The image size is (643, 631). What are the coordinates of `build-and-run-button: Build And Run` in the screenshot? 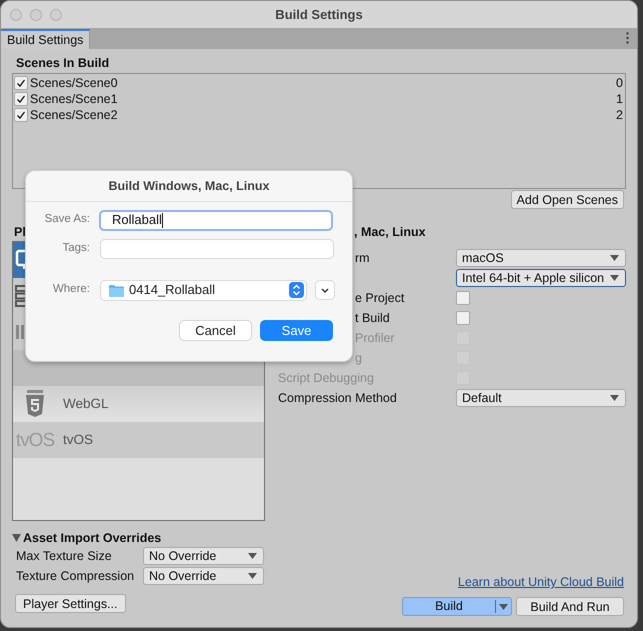 It's located at (570, 606).